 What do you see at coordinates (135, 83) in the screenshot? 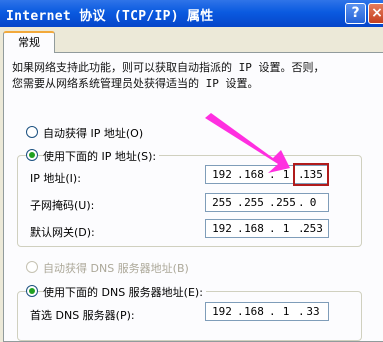
I see `intro-line-2: 您需要从网络系统管理员处获得适当的 IP 设置。` at bounding box center [135, 83].